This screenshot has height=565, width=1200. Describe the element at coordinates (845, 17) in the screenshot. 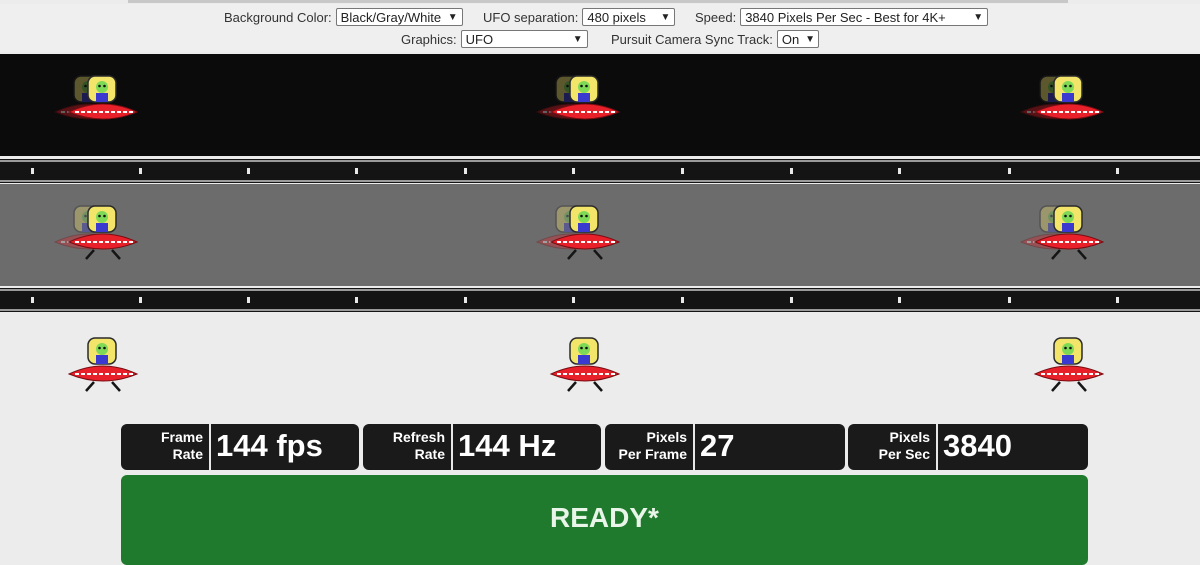

I see `speed-value: 3840 Pixels Per Sec - Best for 4K+` at that location.